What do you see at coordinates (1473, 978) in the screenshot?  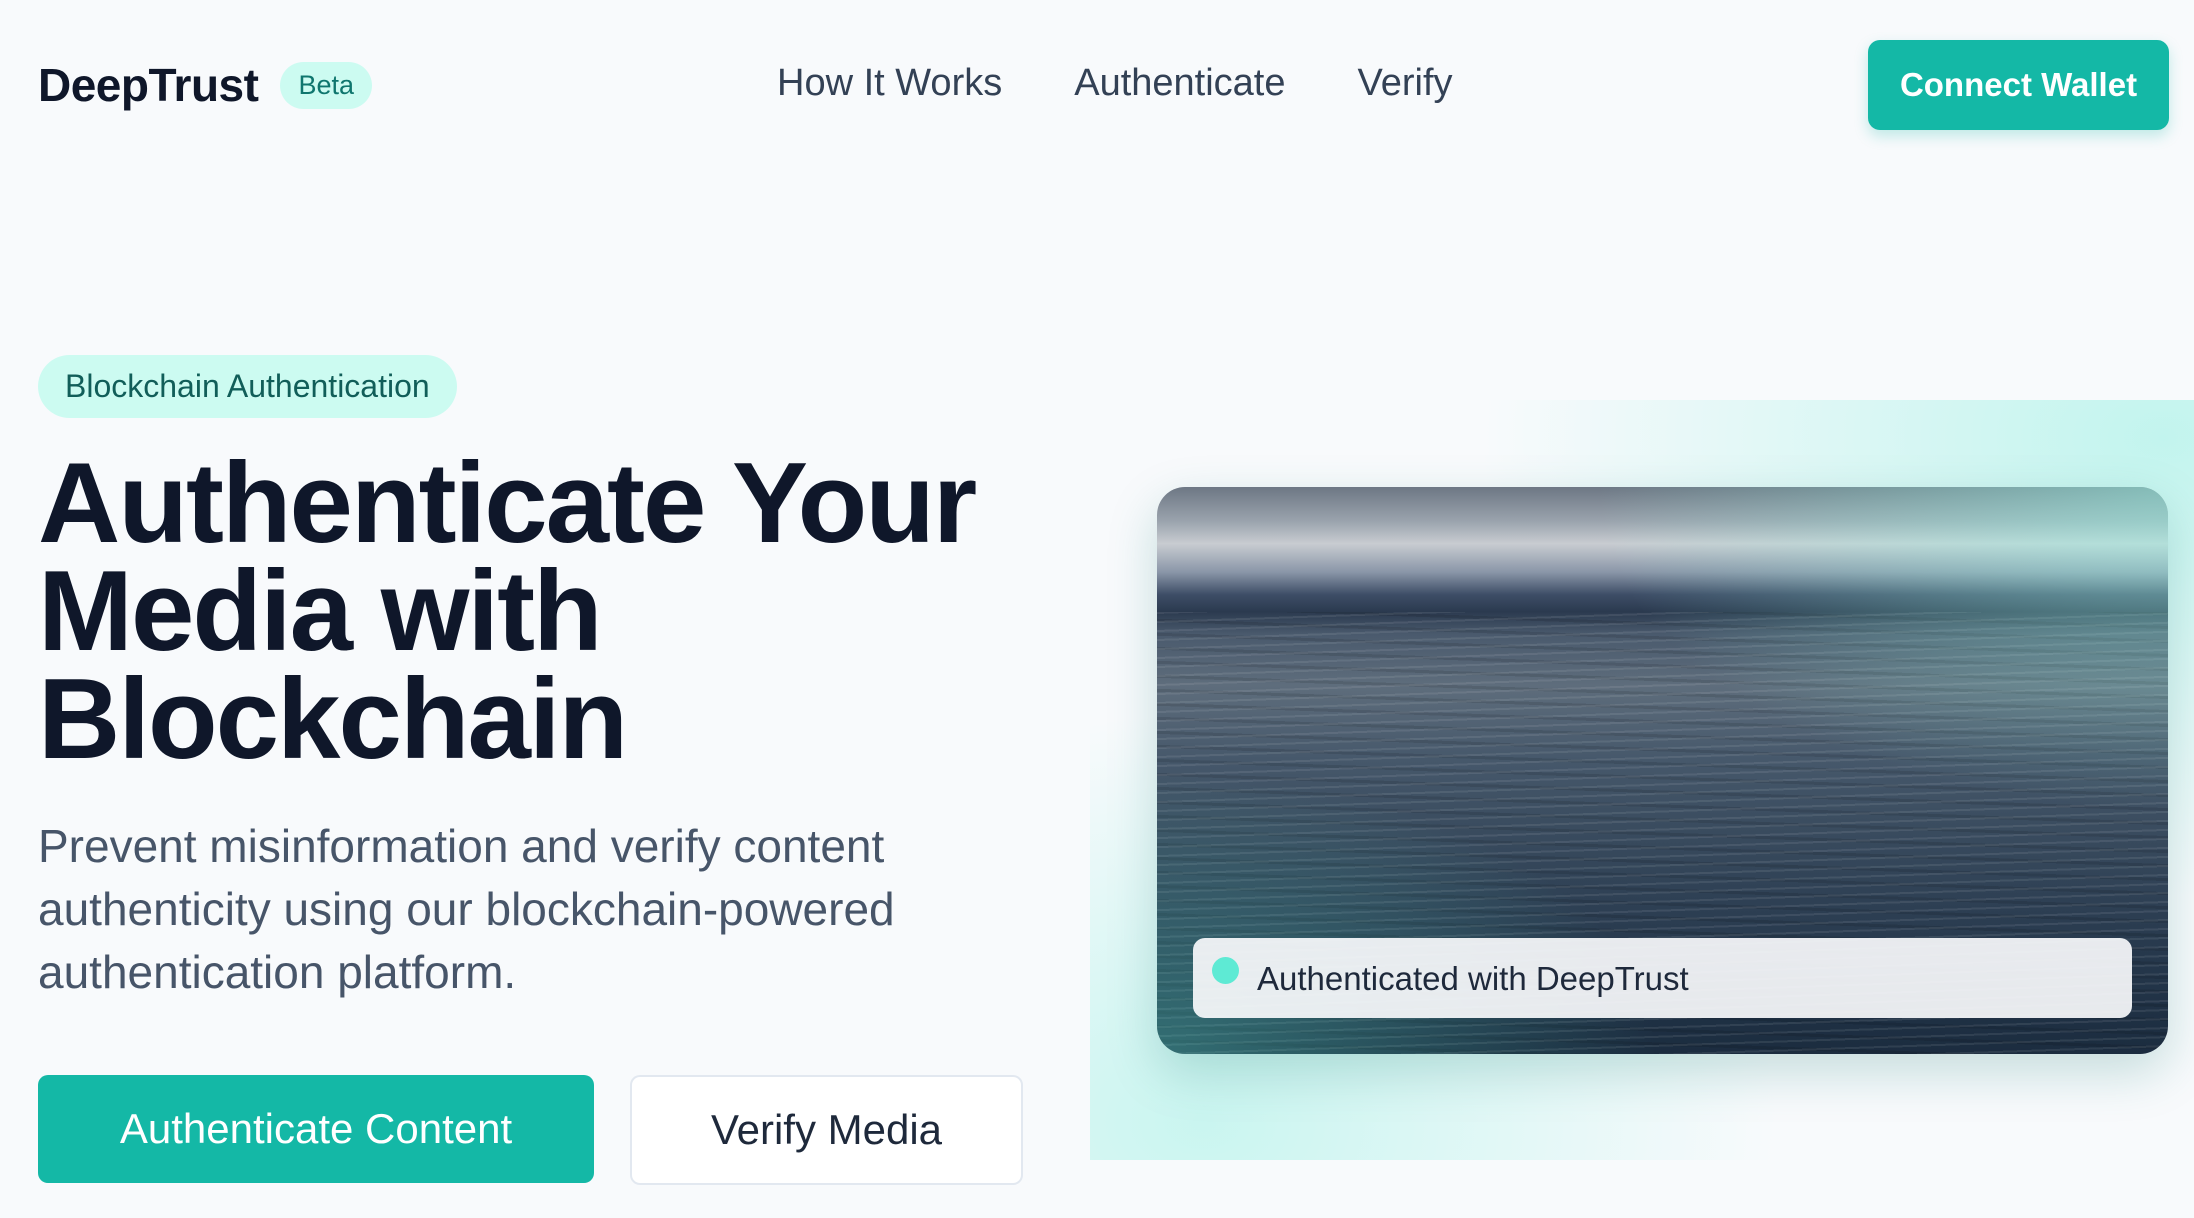 I see `authenticated-status-text: Authenticated with DeepTrust` at bounding box center [1473, 978].